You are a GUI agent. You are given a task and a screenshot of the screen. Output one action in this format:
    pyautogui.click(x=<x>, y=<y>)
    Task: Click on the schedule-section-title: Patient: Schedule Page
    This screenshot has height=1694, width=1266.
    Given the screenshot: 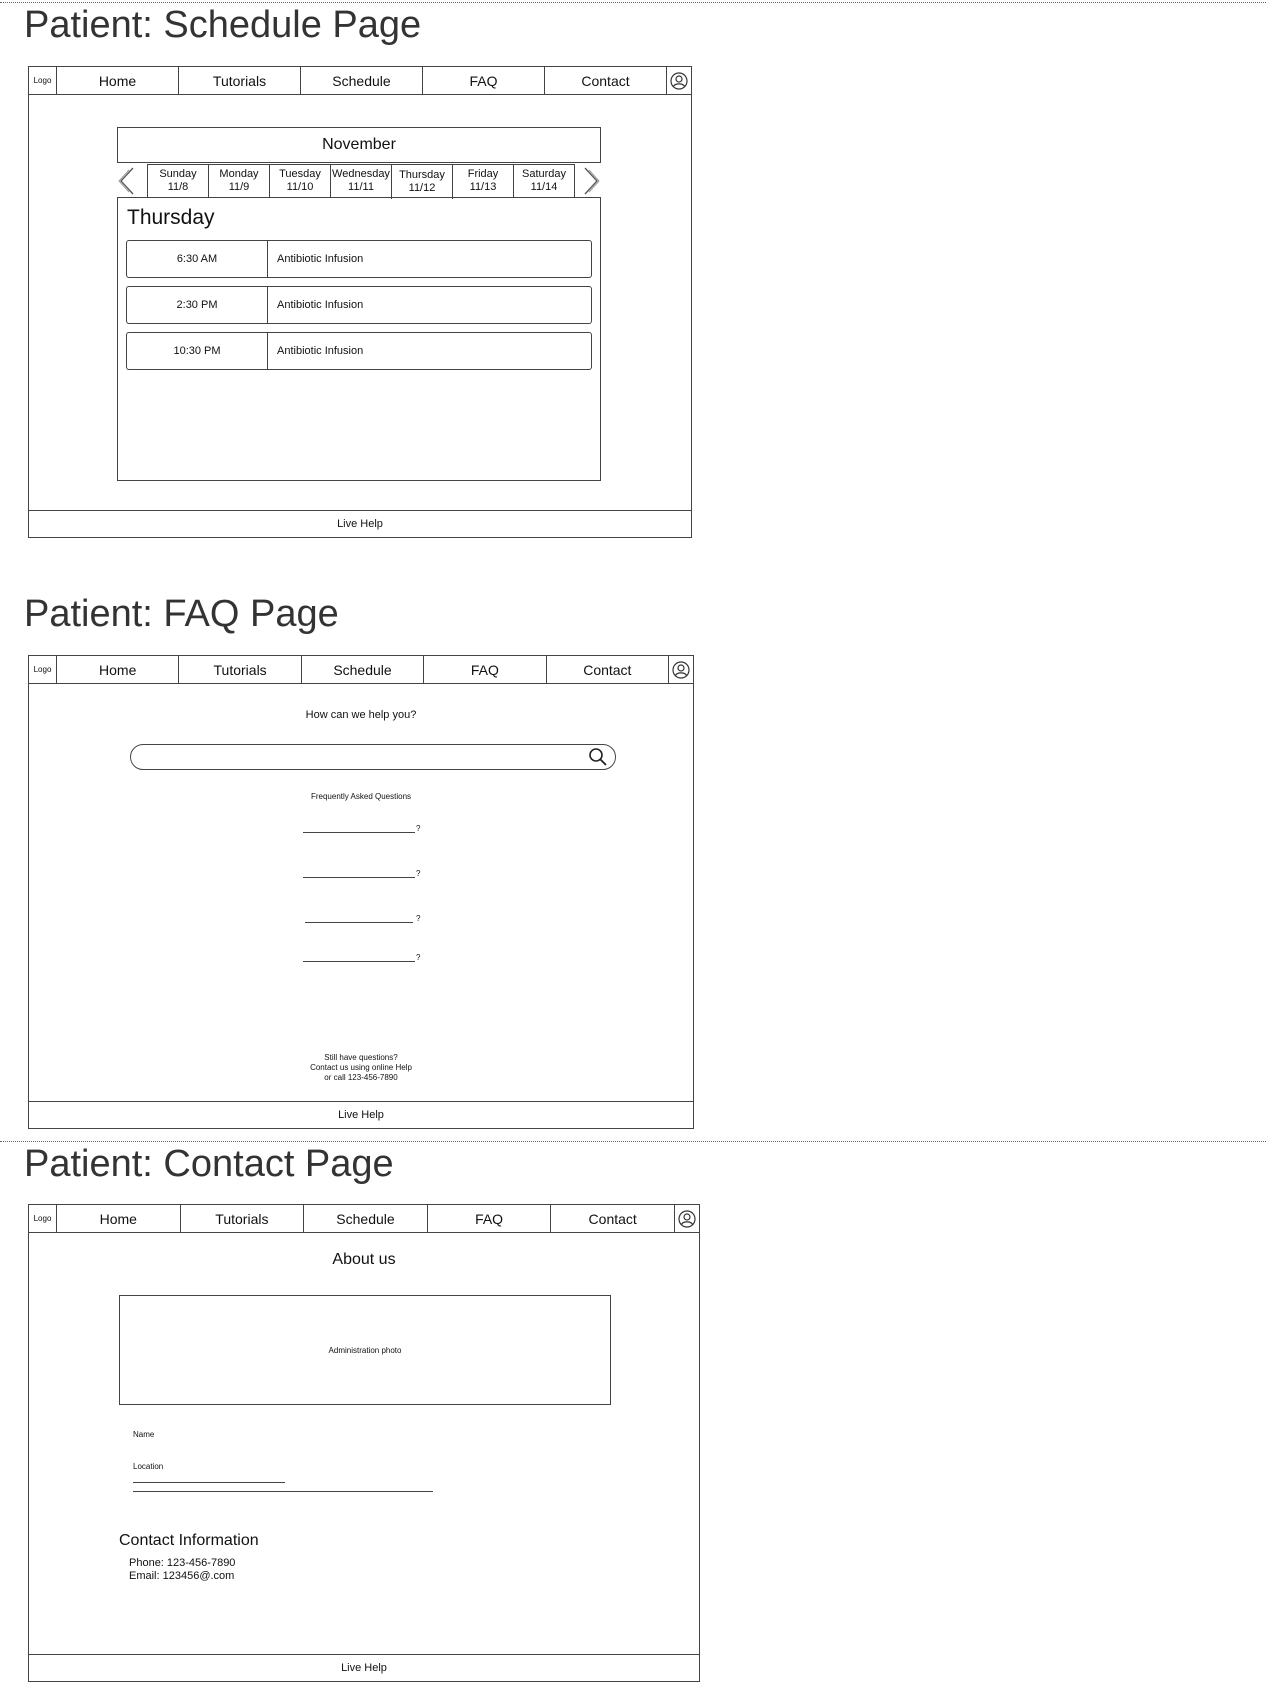 What is the action you would take?
    pyautogui.click(x=223, y=25)
    